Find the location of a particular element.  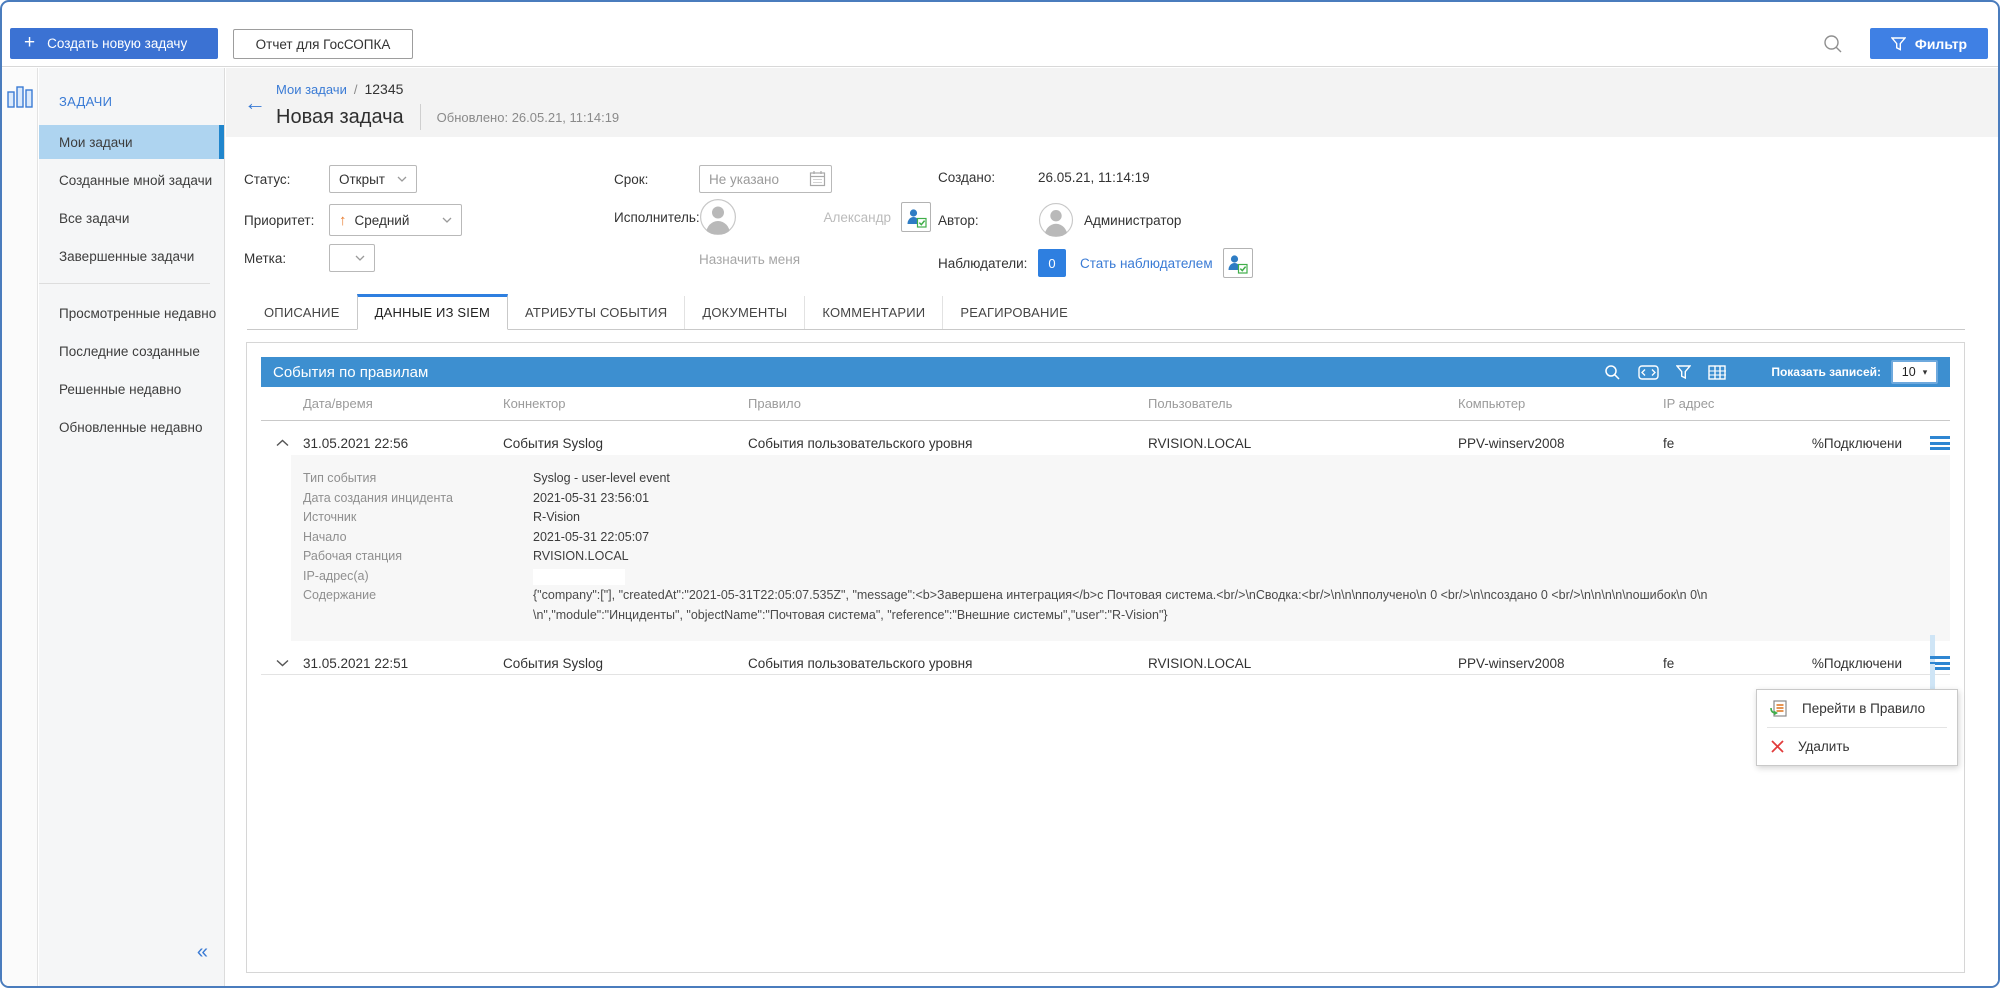

breadcrumb-current: 12345 is located at coordinates (384, 89).